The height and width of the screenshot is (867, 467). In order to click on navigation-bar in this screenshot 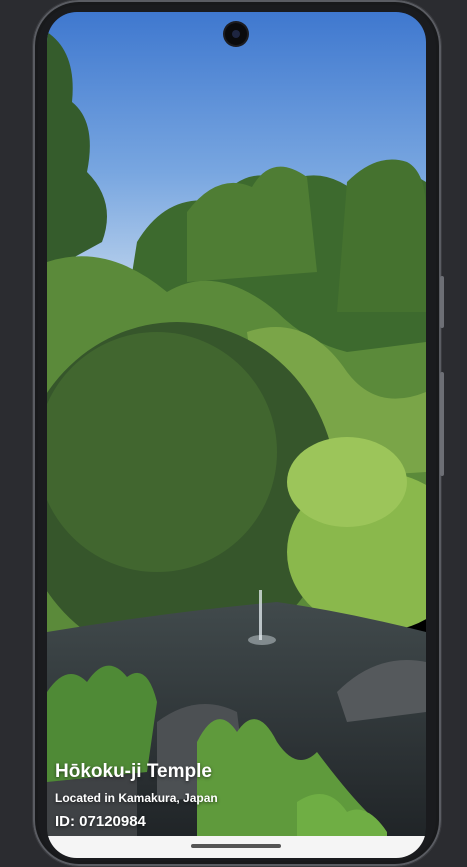, I will do `click(236, 847)`.